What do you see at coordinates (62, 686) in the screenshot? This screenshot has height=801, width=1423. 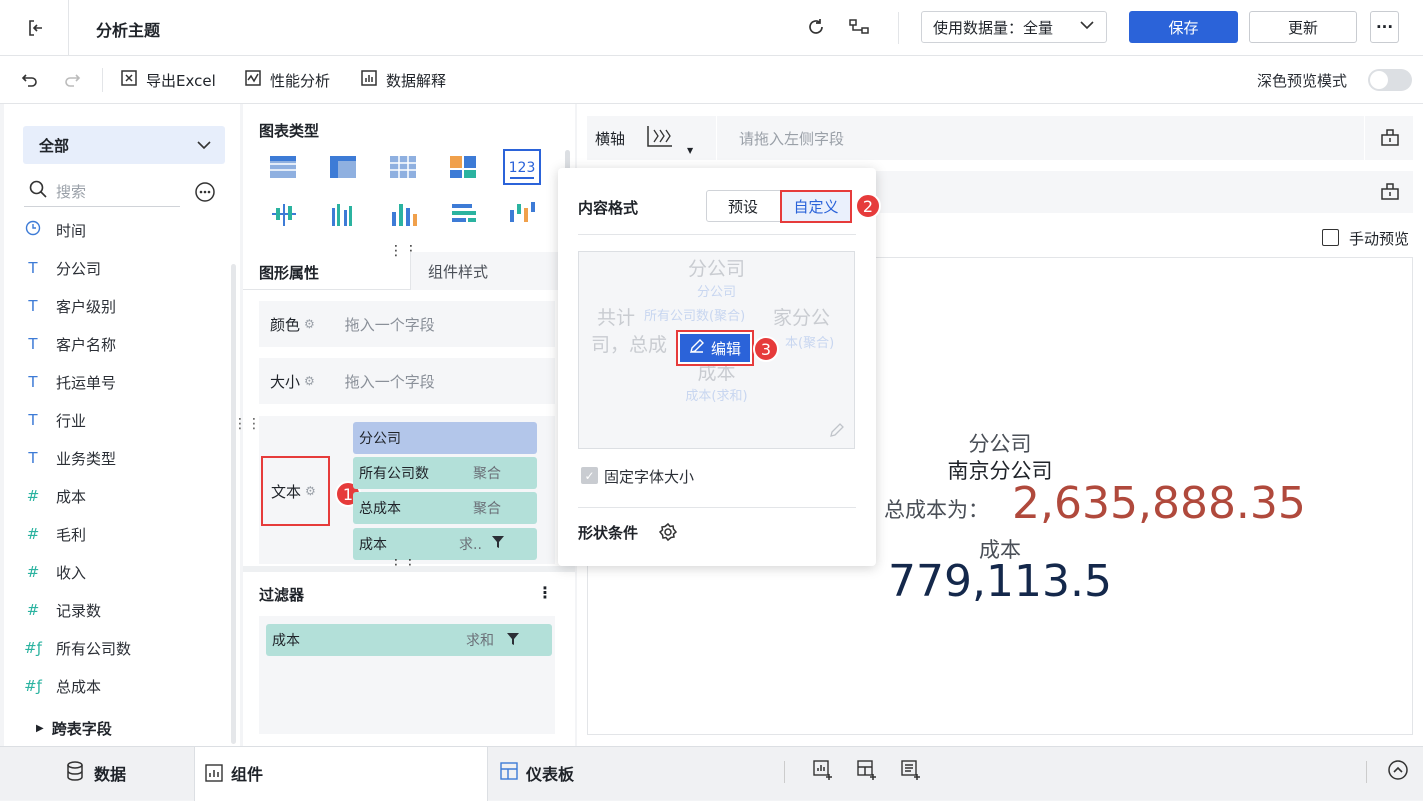 I see `field-item: #ƒ 总成本` at bounding box center [62, 686].